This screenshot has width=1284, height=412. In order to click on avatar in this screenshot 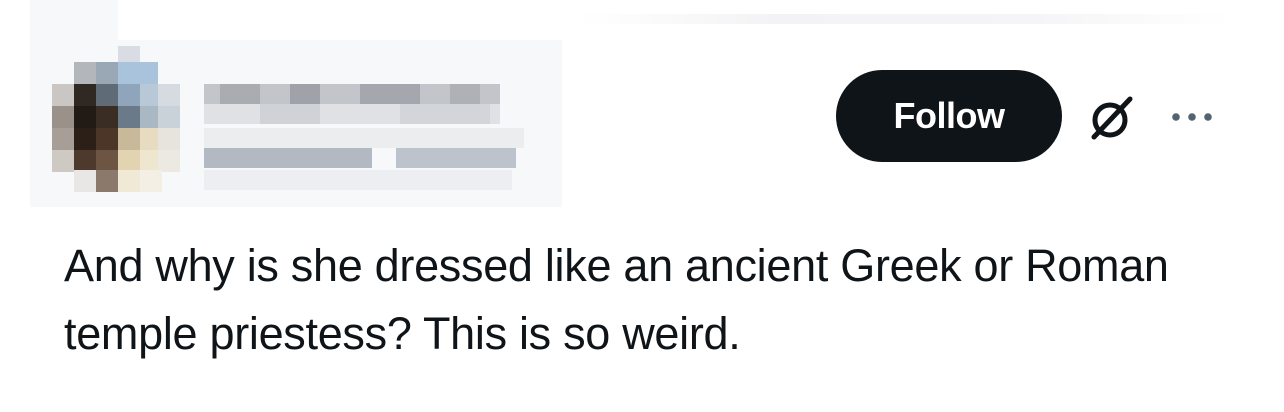, I will do `click(116, 119)`.